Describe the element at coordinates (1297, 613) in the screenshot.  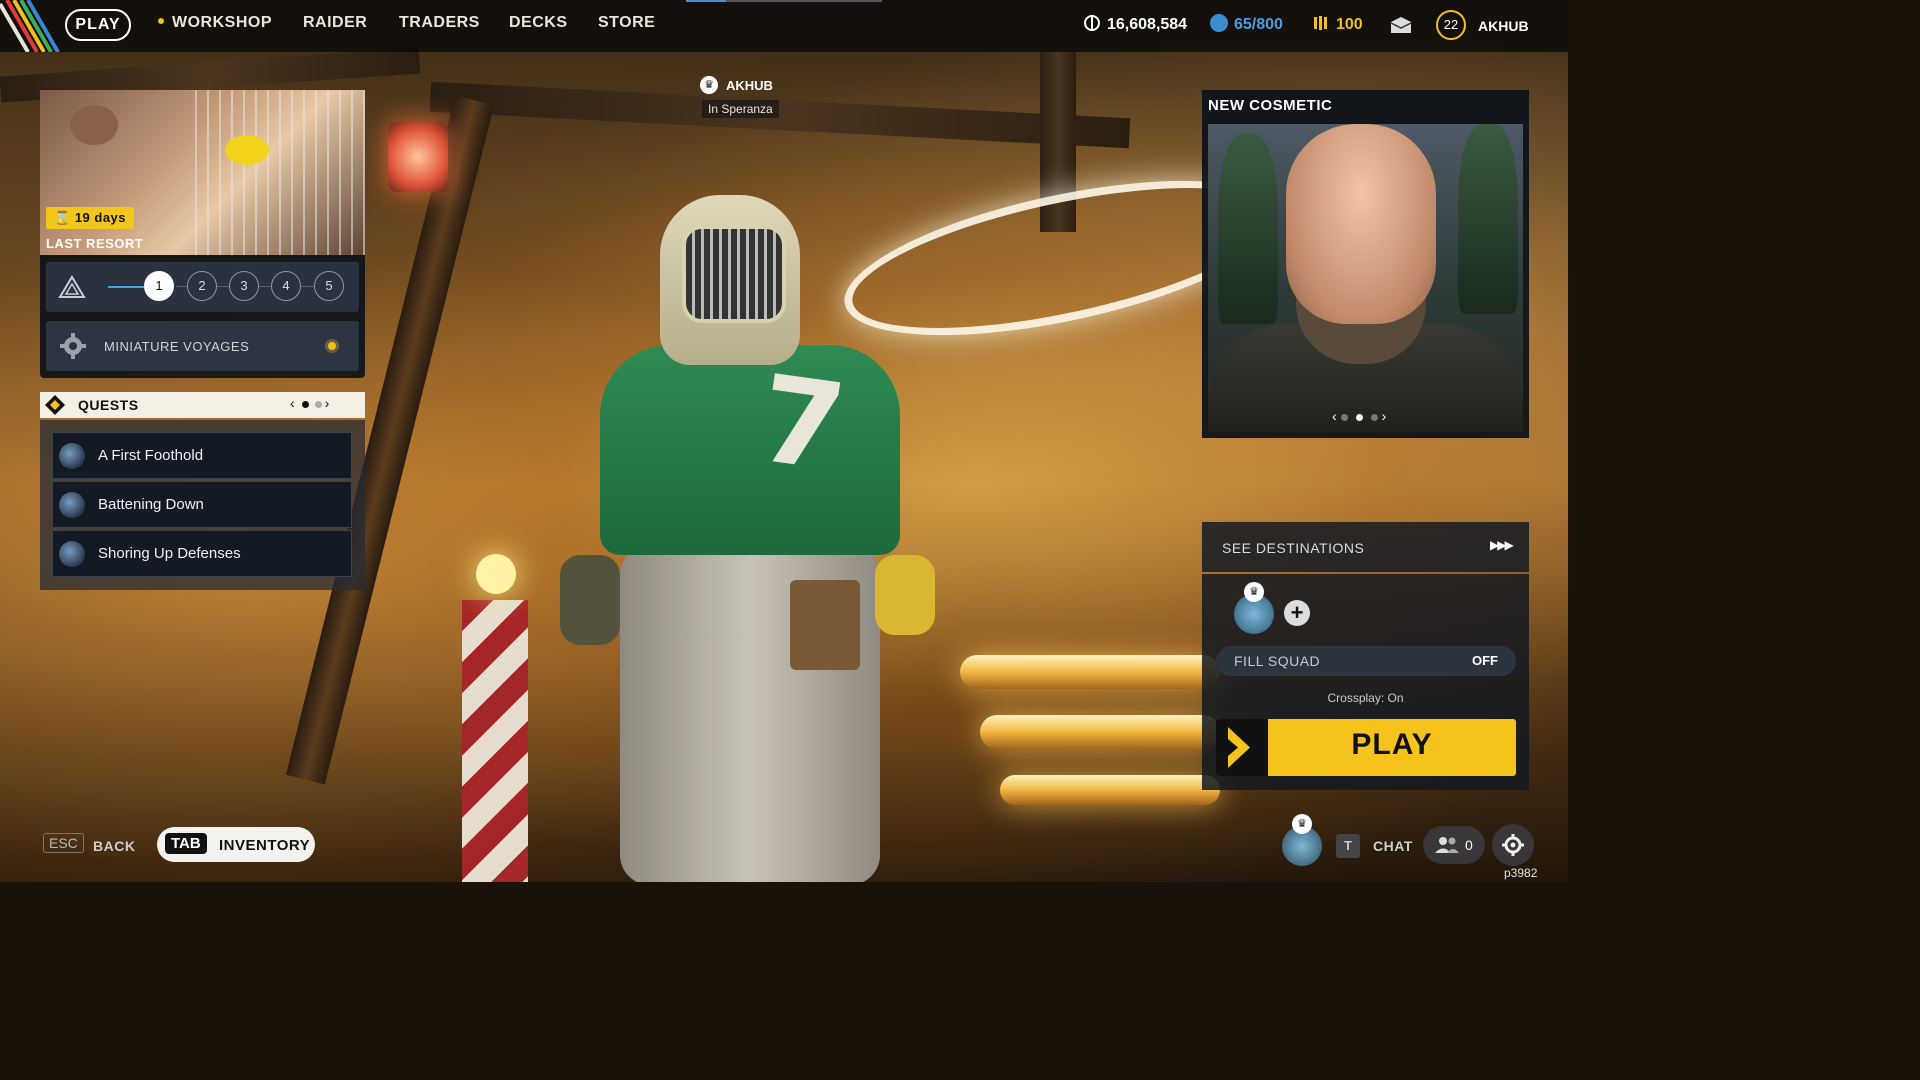
I see `add-squad-member-icon: +` at that location.